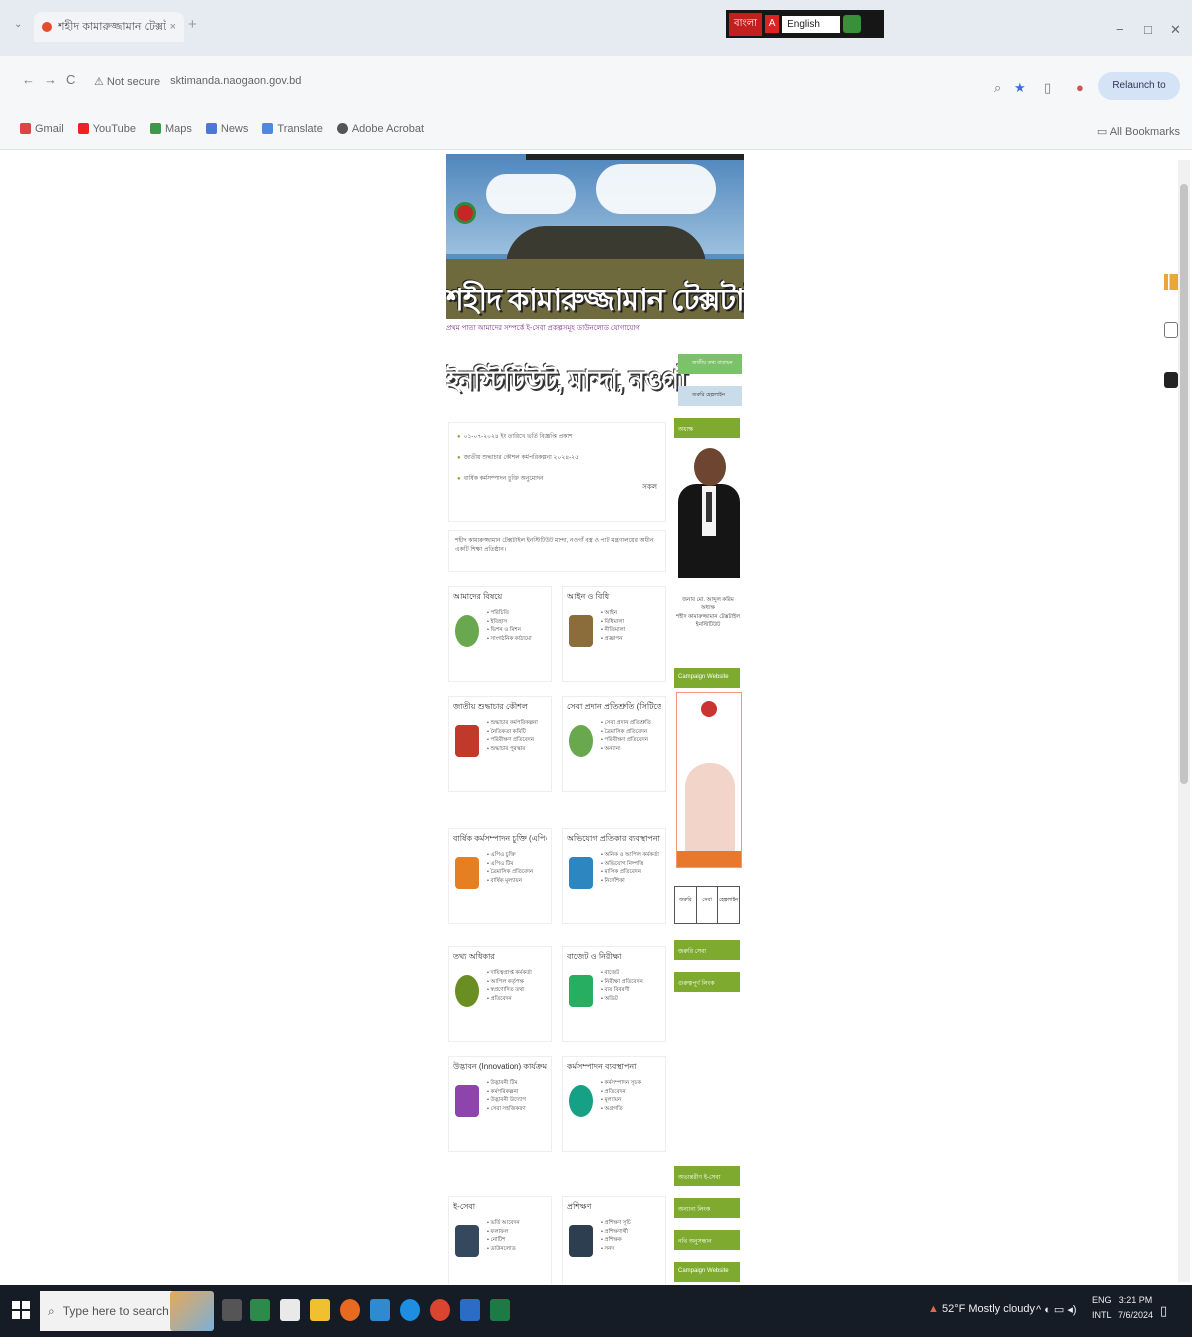 Image resolution: width=1192 pixels, height=1337 pixels. Describe the element at coordinates (614, 1067) in the screenshot. I see `service-card-title: কর্মসম্পাদন ব্যবস্থাপনা` at that location.